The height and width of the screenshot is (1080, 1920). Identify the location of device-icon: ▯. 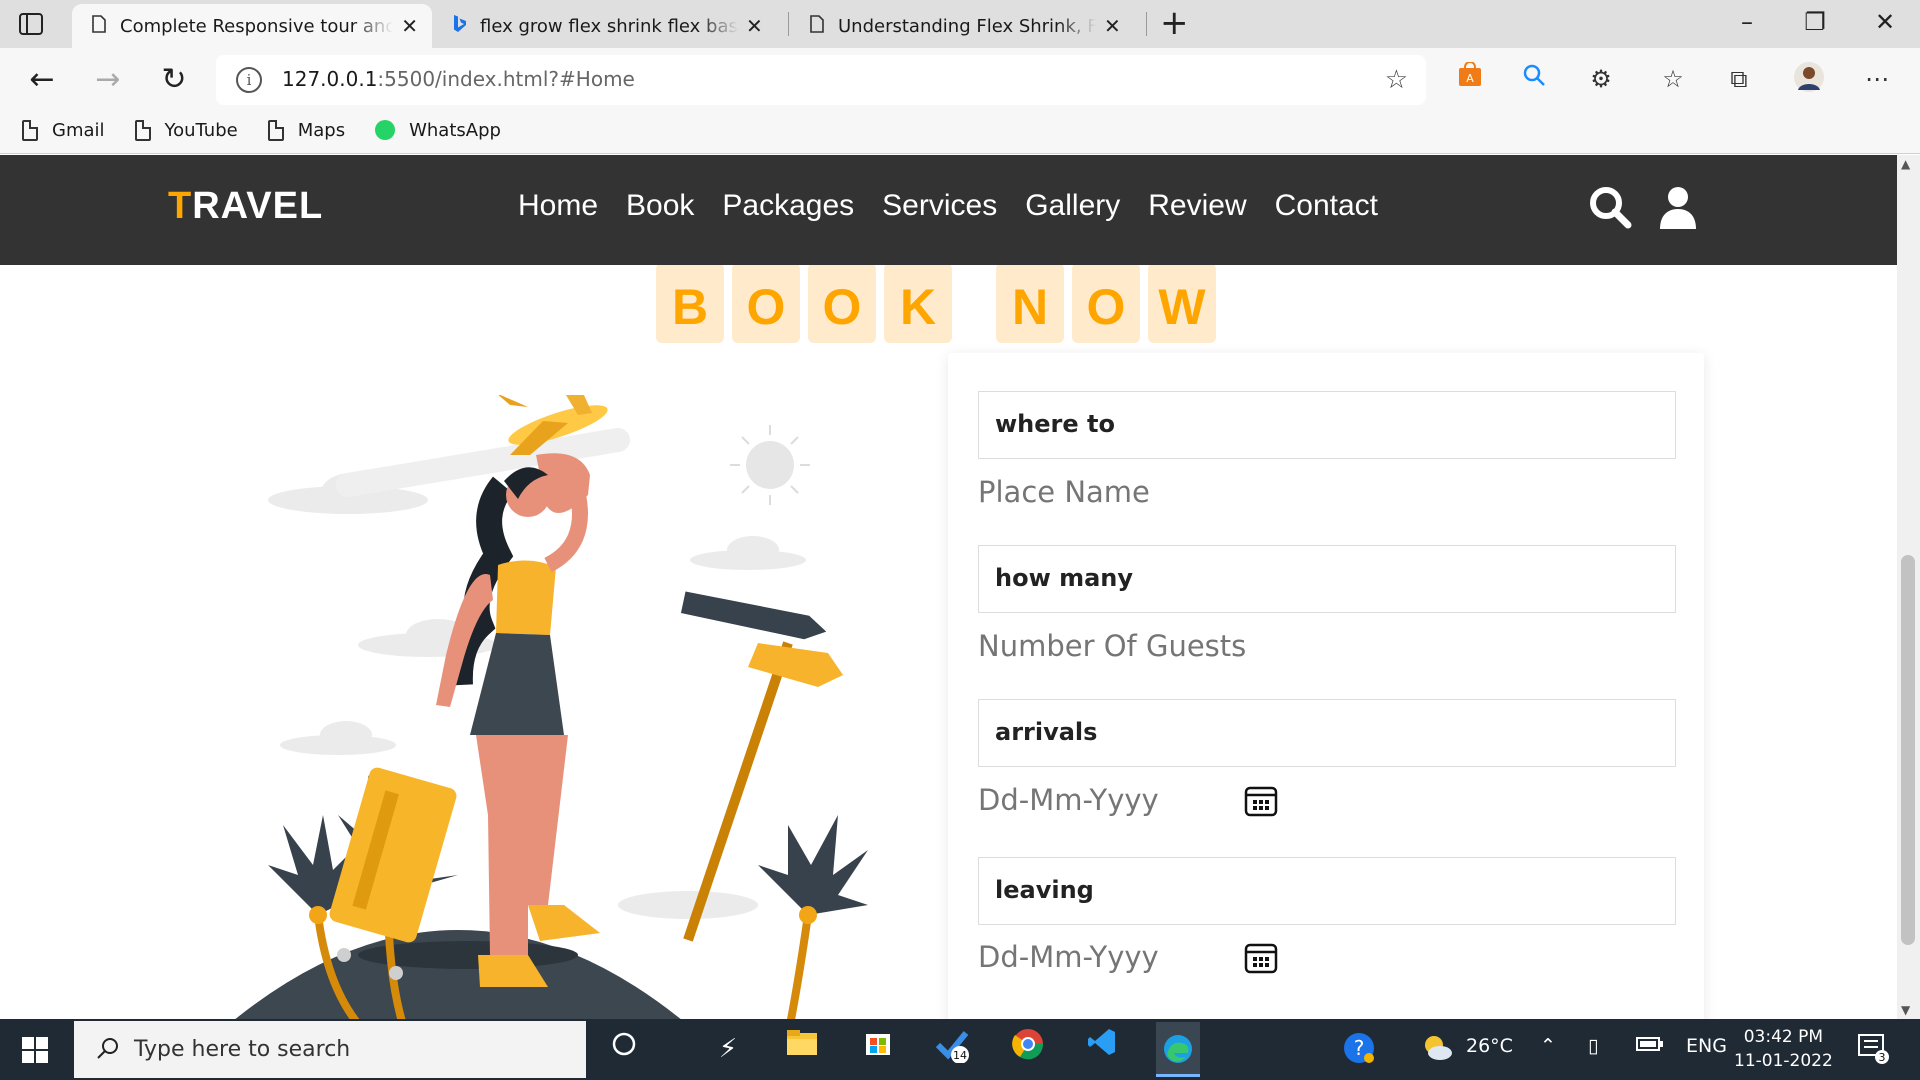
(1593, 1046).